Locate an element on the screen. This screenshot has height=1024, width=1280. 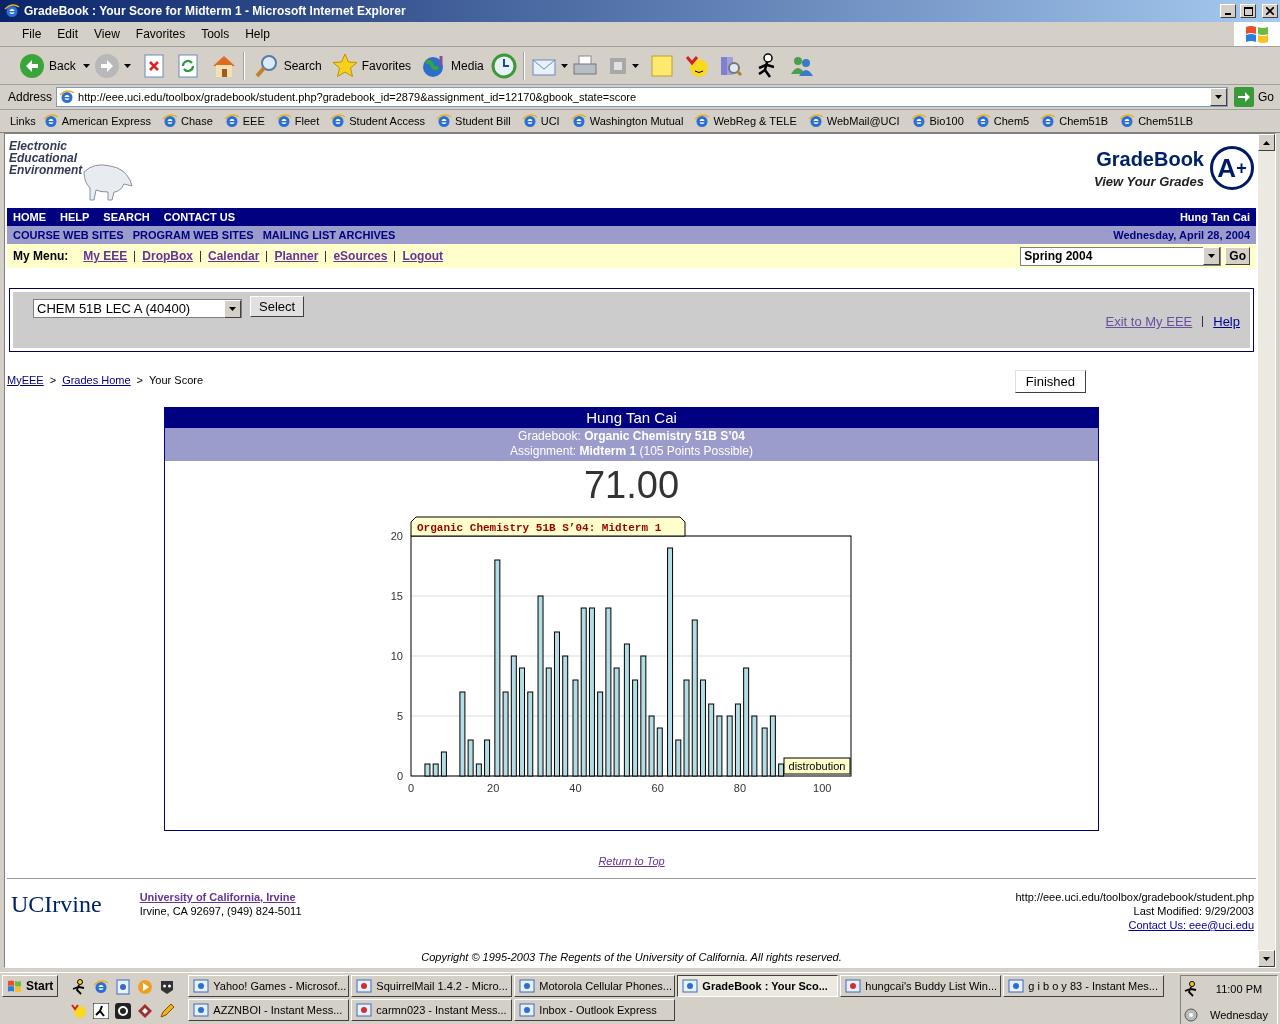
link-item: UCI is located at coordinates (540, 121).